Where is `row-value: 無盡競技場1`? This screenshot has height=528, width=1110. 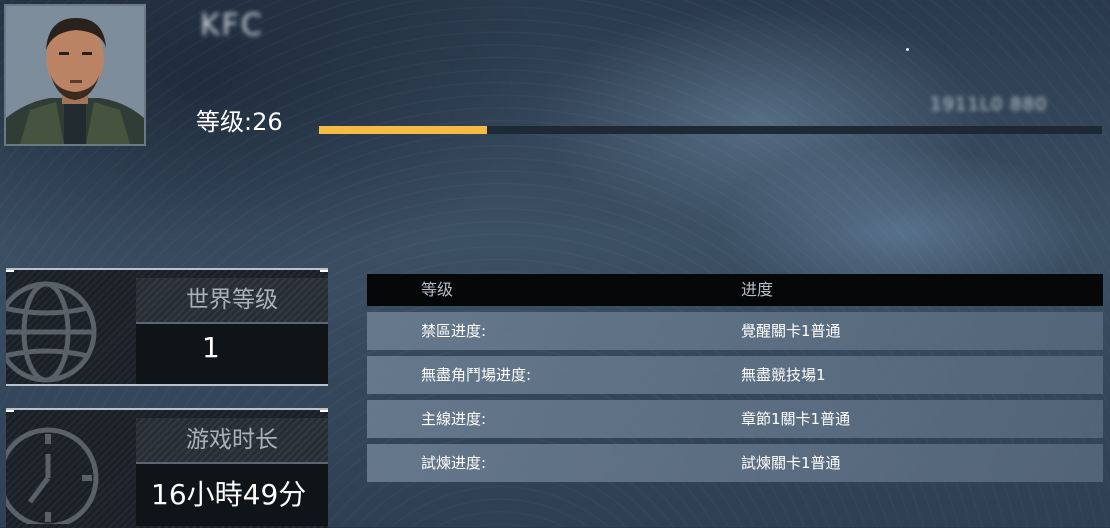 row-value: 無盡競技場1 is located at coordinates (783, 375).